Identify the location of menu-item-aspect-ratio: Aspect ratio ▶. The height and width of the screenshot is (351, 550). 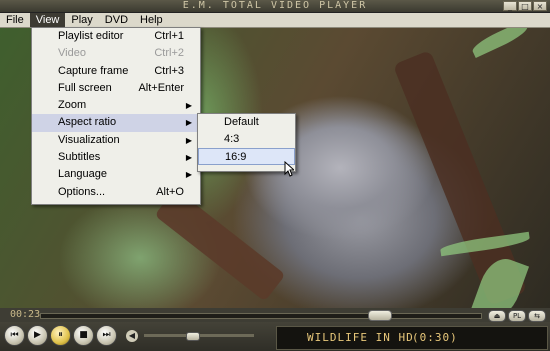
(116, 123).